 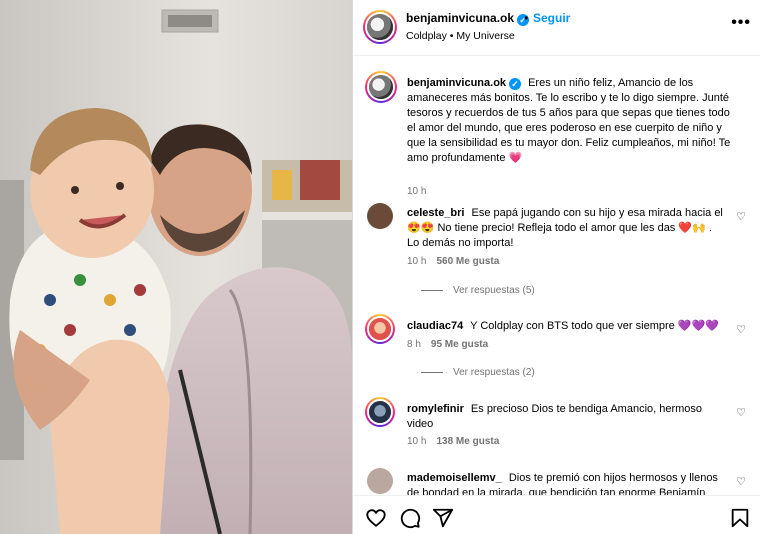 I want to click on post-actions-bar, so click(x=556, y=514).